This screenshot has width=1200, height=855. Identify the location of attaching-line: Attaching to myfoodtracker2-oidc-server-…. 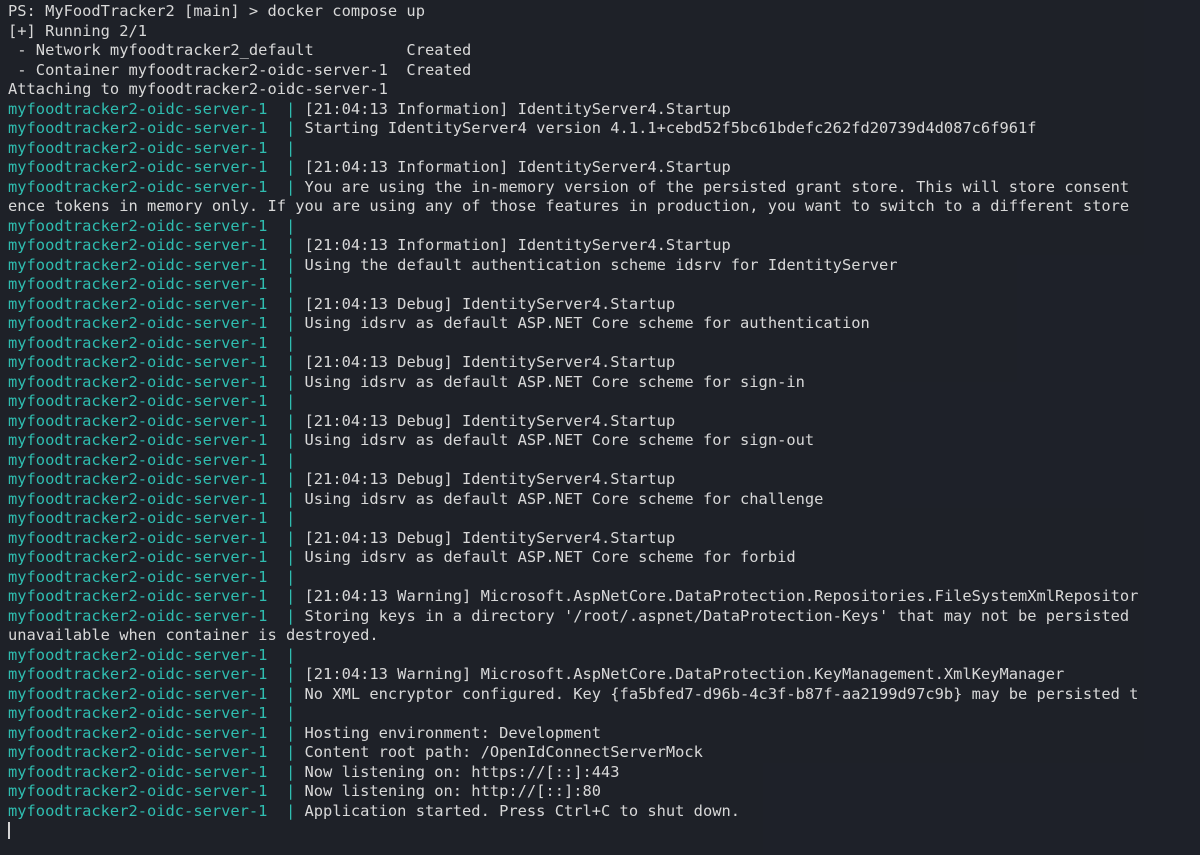
(198, 89).